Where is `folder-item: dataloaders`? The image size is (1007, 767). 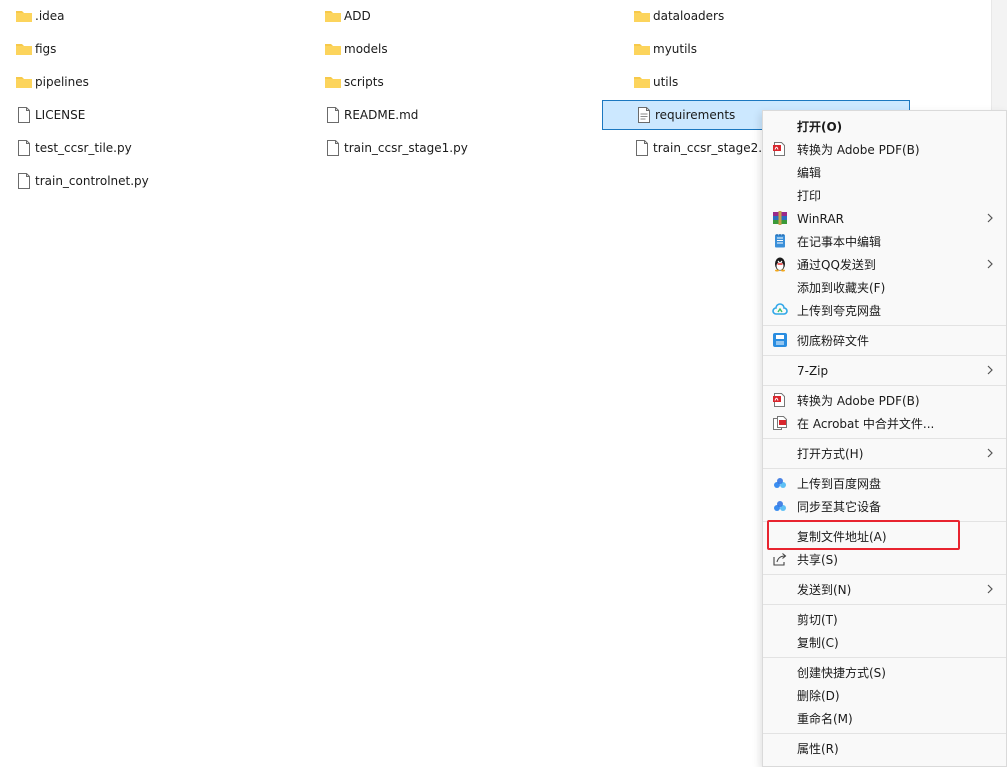
folder-item: dataloaders is located at coordinates (678, 16).